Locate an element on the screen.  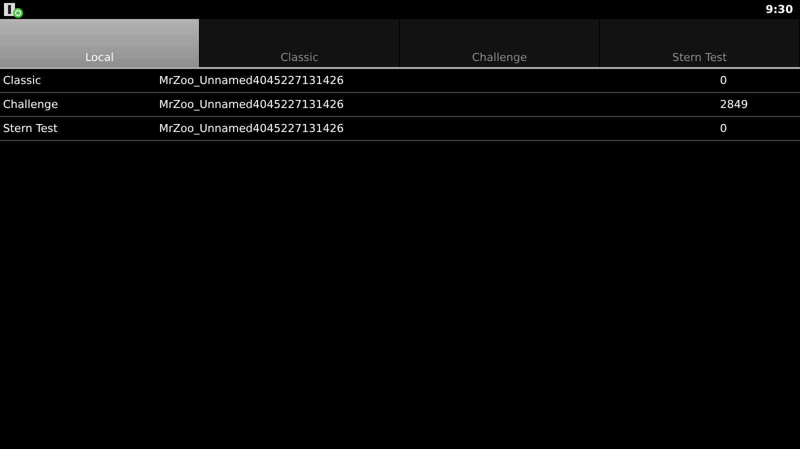
tab: Stern Test is located at coordinates (700, 43).